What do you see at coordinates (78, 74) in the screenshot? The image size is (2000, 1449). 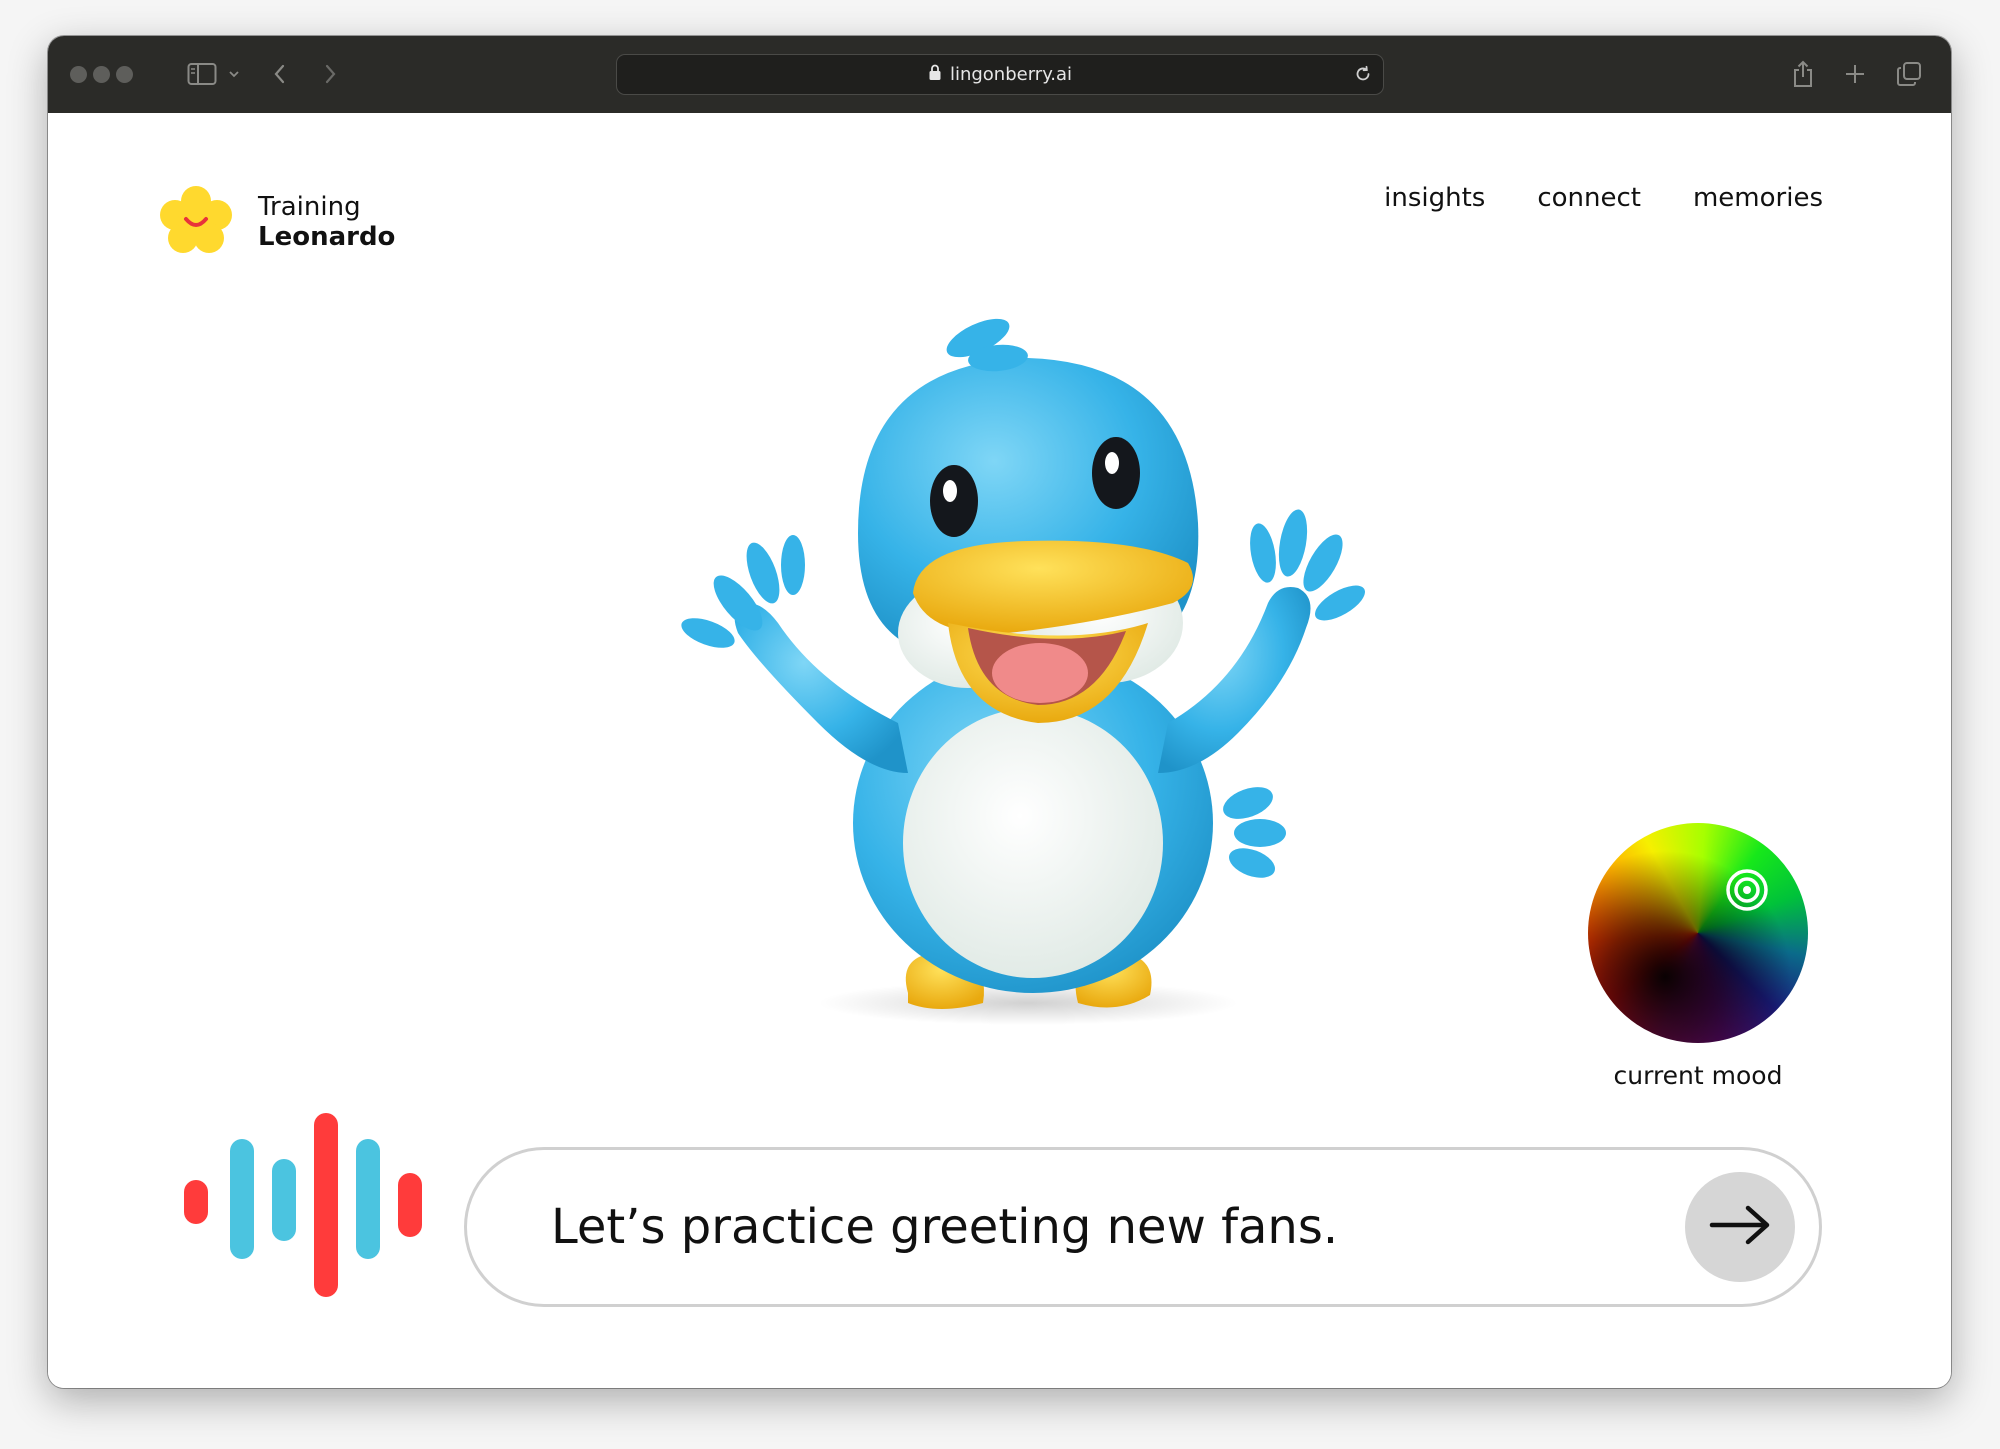 I see `close-window-dot` at bounding box center [78, 74].